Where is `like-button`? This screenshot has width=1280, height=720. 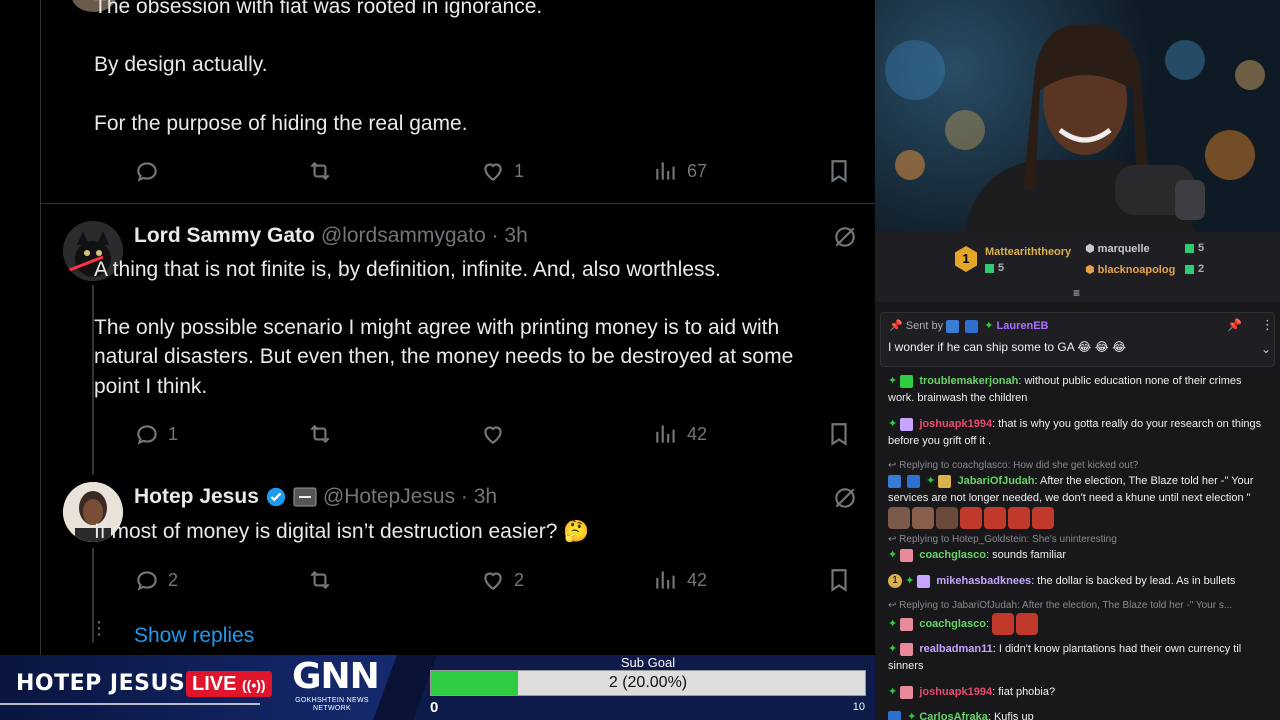
like-button is located at coordinates (493, 434).